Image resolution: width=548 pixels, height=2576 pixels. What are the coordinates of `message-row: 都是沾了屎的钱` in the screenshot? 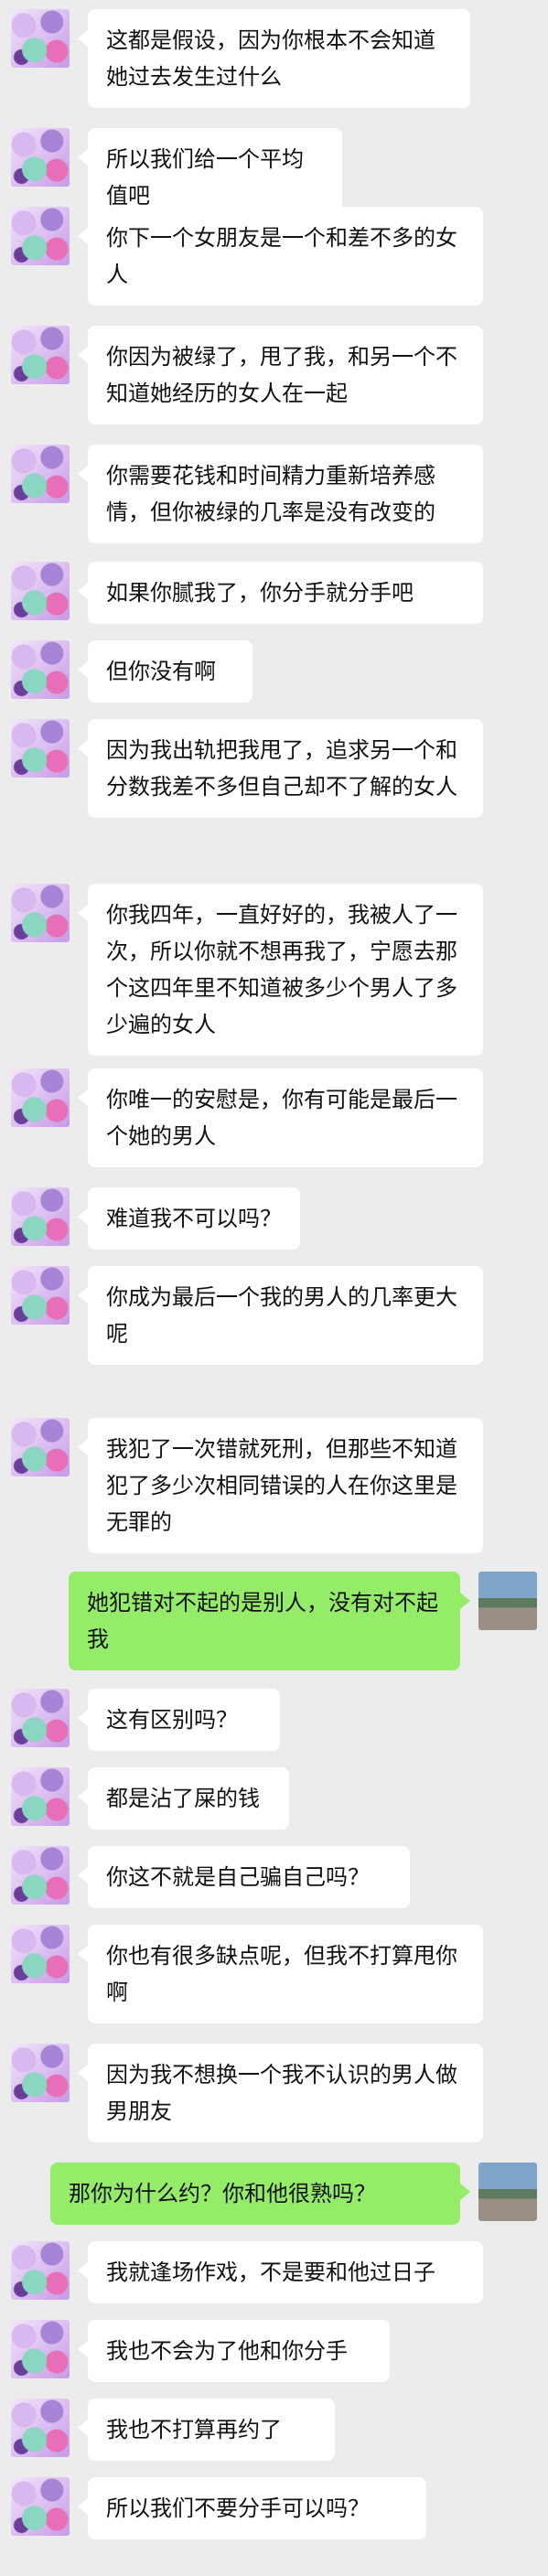 It's located at (274, 1798).